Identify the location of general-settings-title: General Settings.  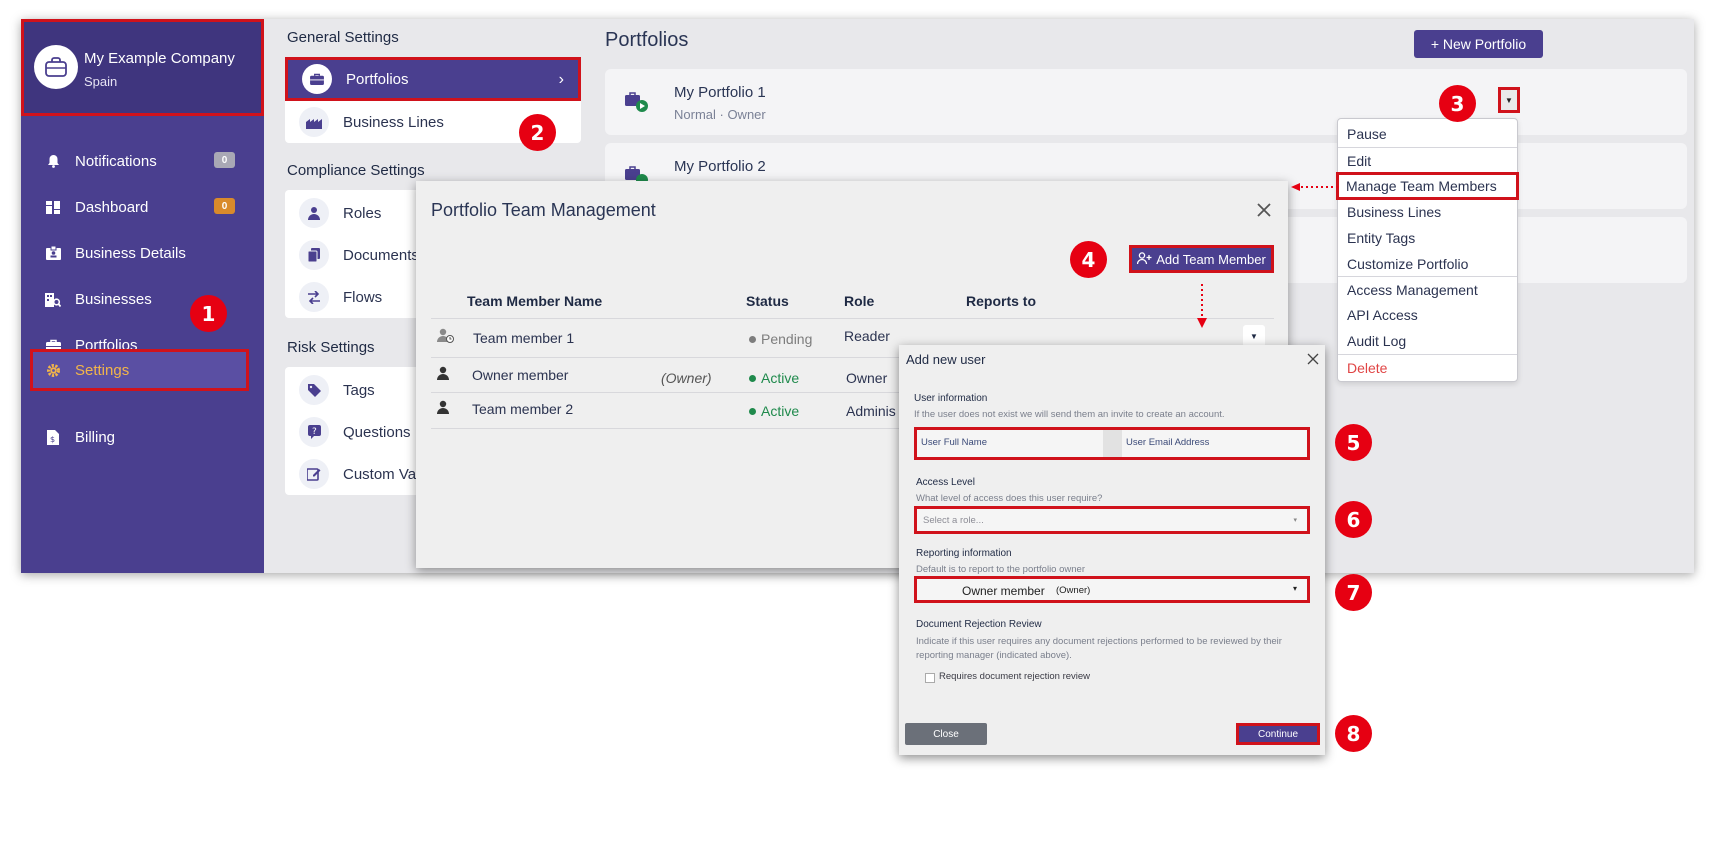
(343, 37).